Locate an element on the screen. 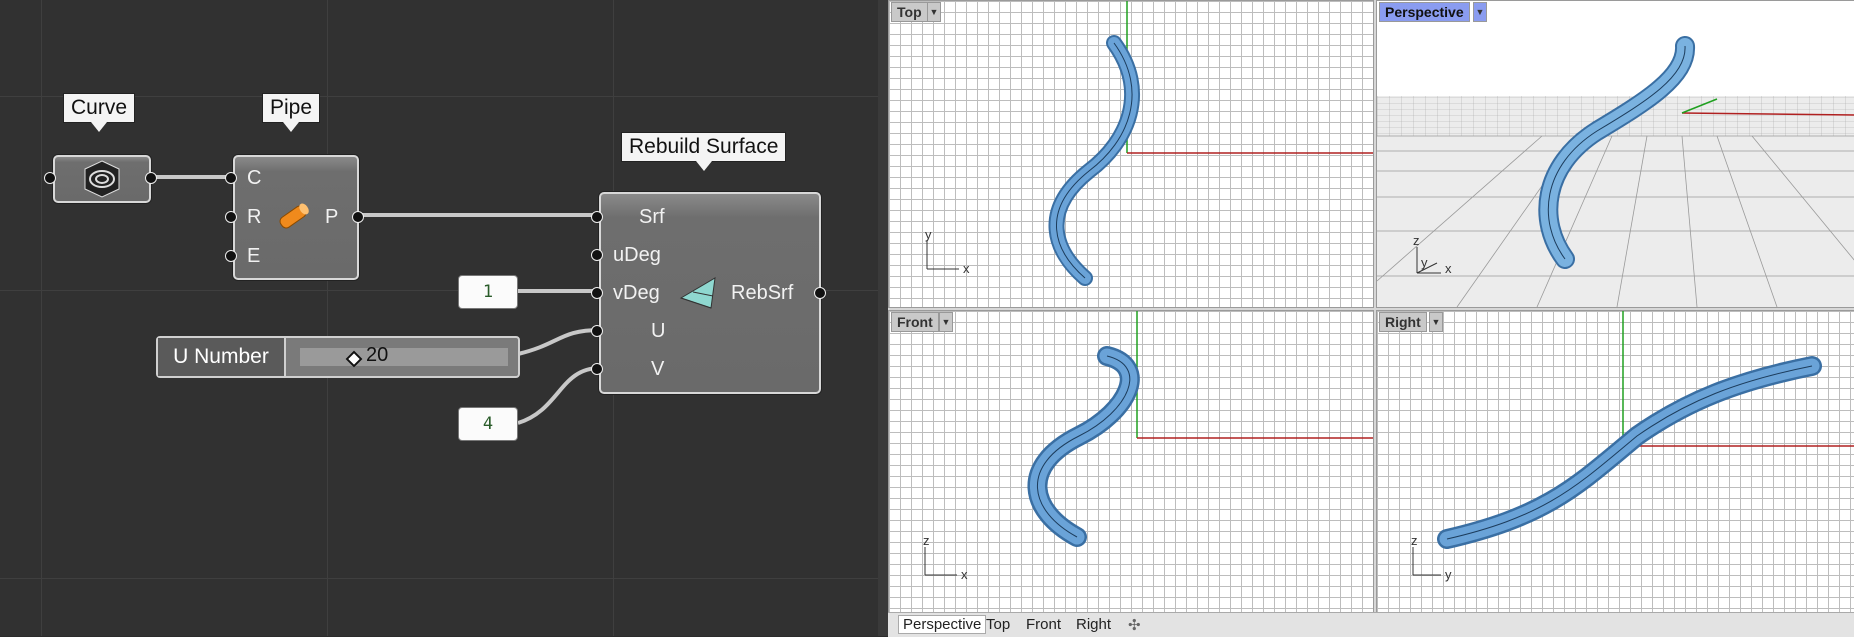 Image resolution: width=1854 pixels, height=637 pixels. pipe-c-grip is located at coordinates (231, 178).